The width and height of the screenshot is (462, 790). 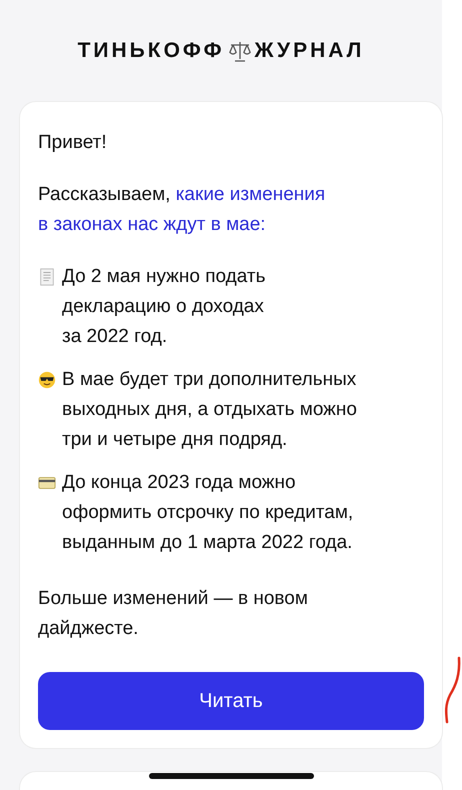 What do you see at coordinates (231, 701) in the screenshot?
I see `read-button: Читать` at bounding box center [231, 701].